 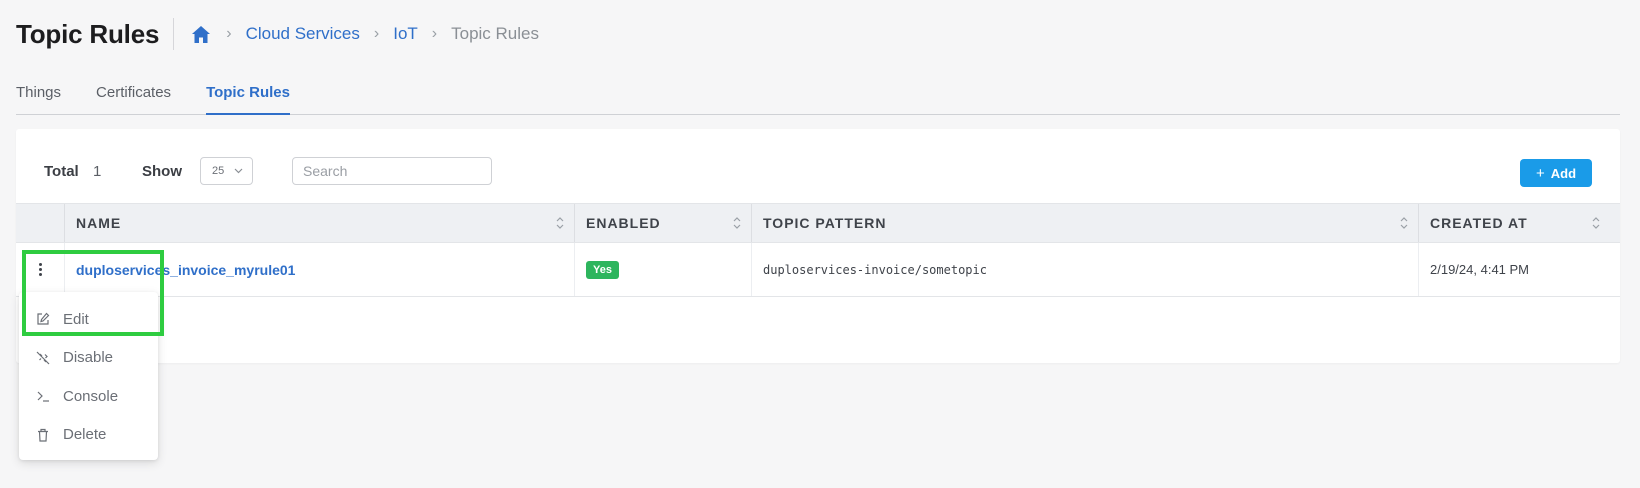 I want to click on add-button-label: Add, so click(x=1563, y=173).